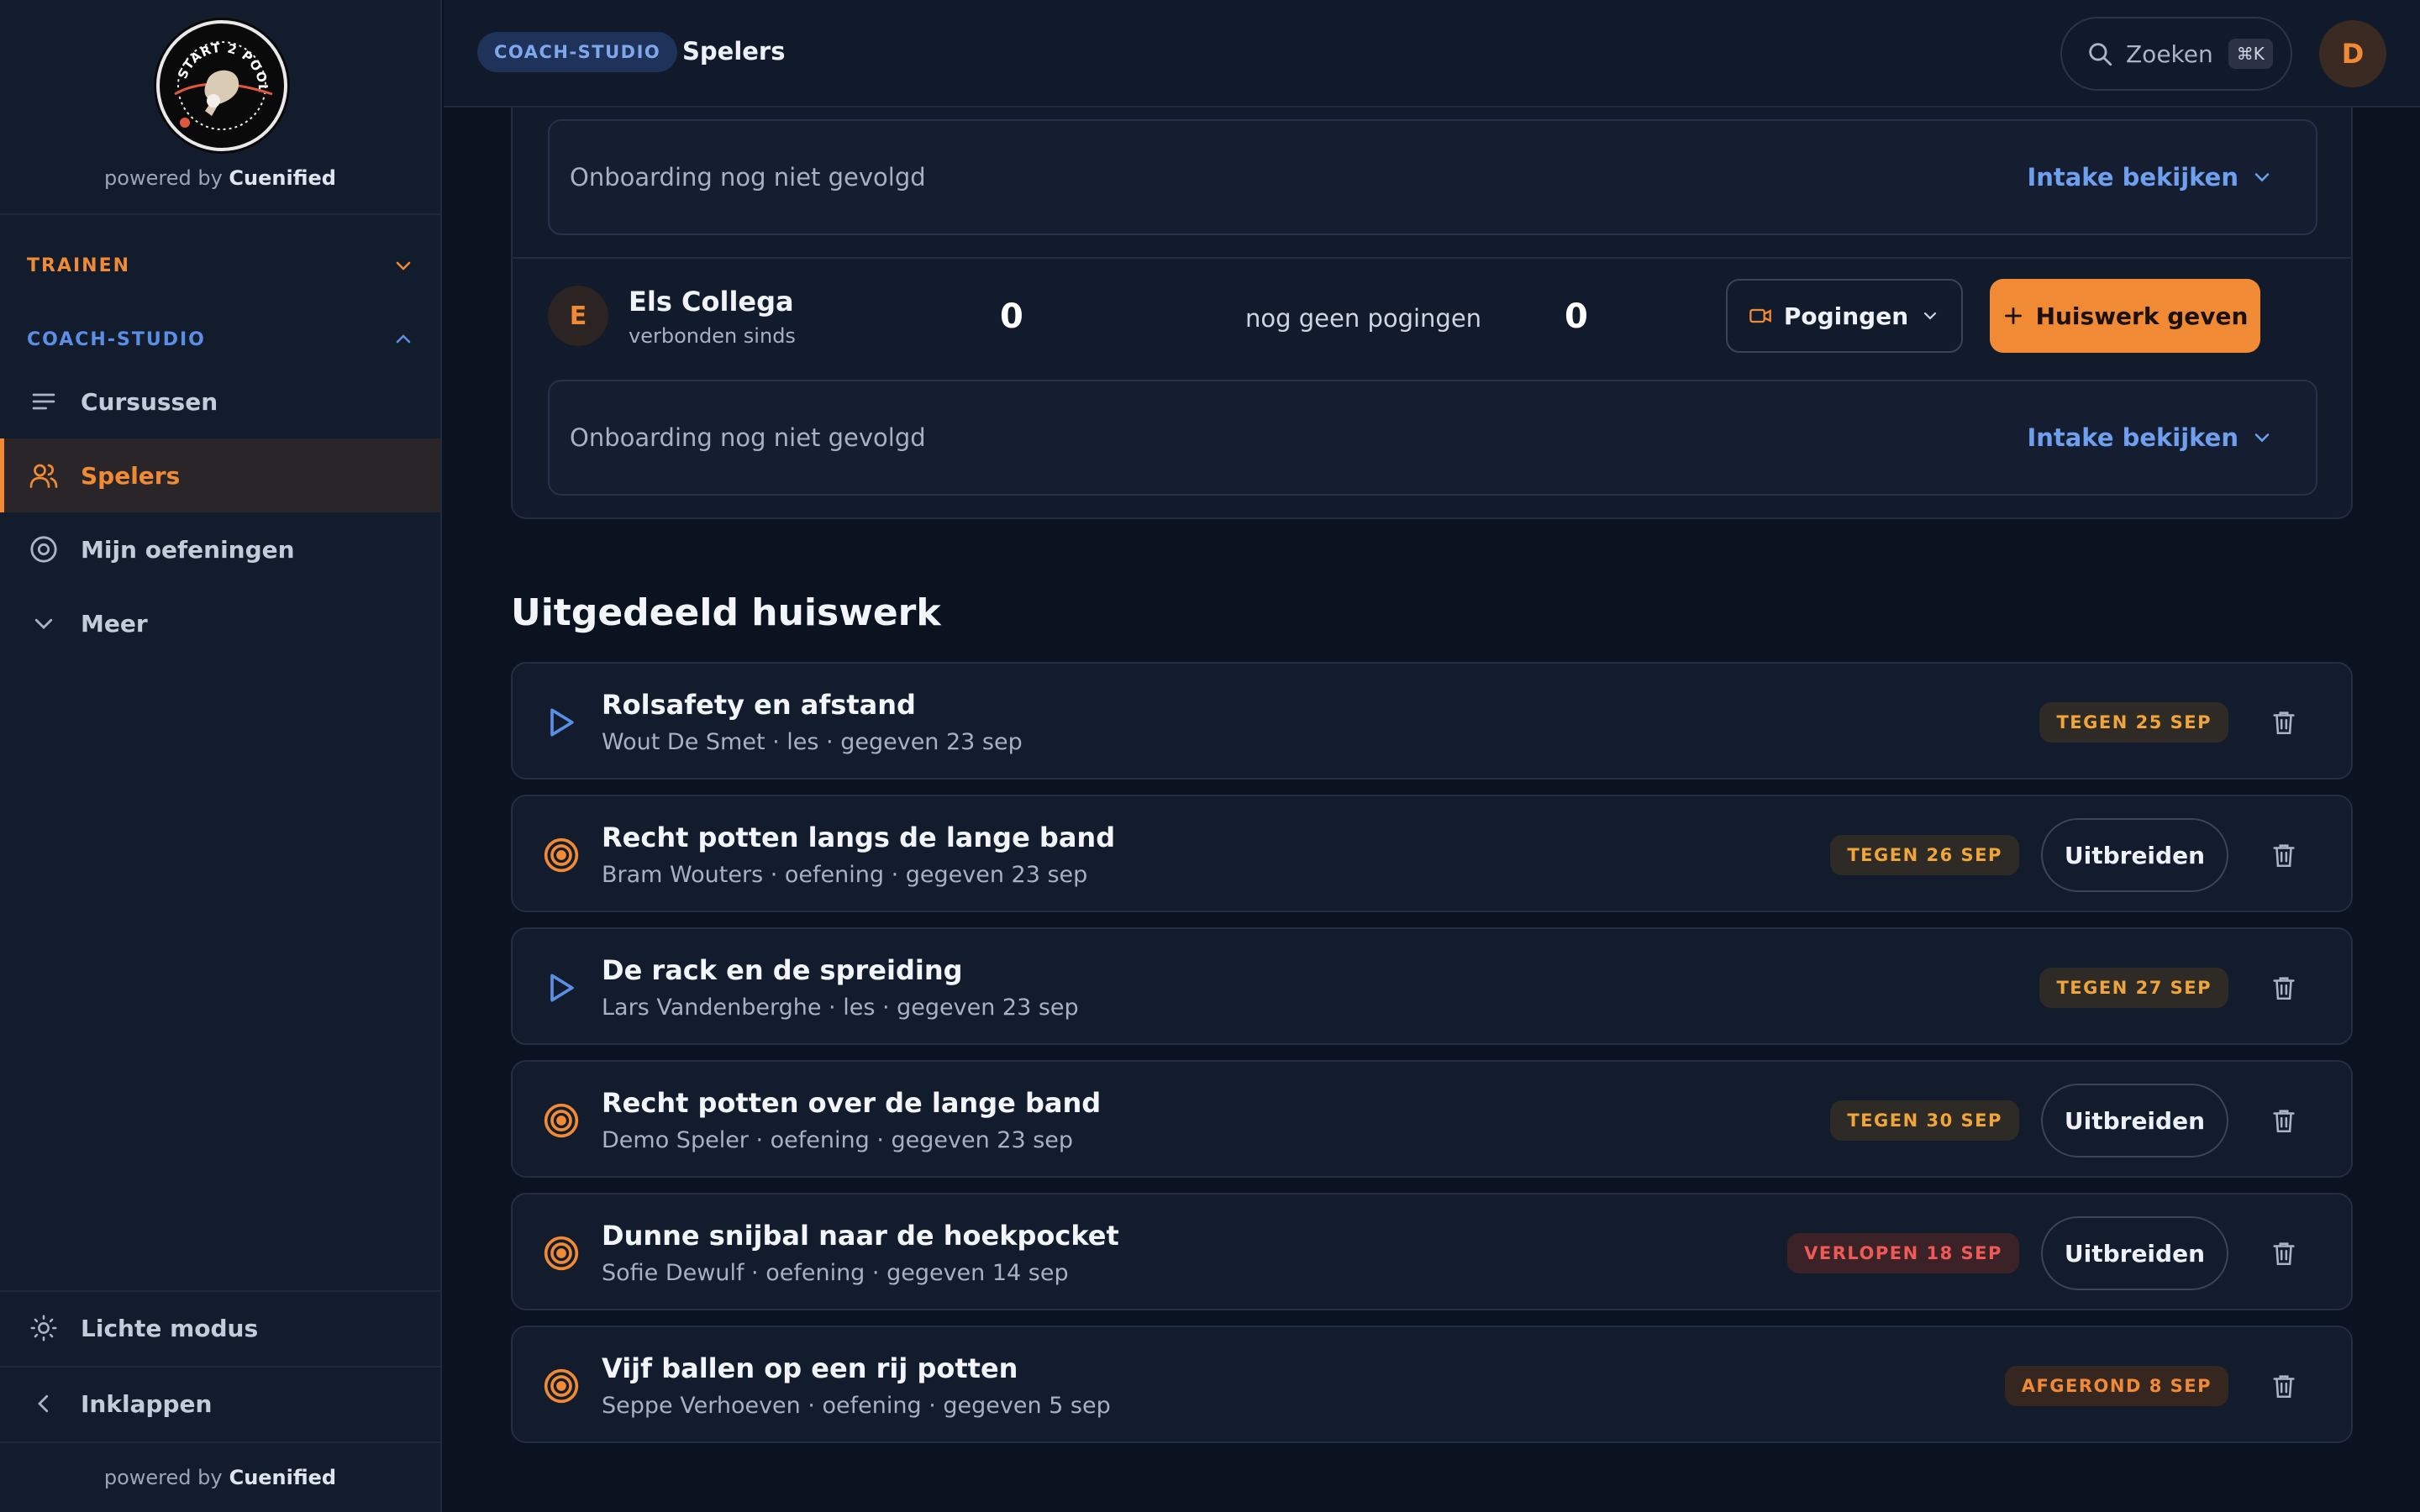  I want to click on section-trainen-toggle: TRAINEN, so click(220, 265).